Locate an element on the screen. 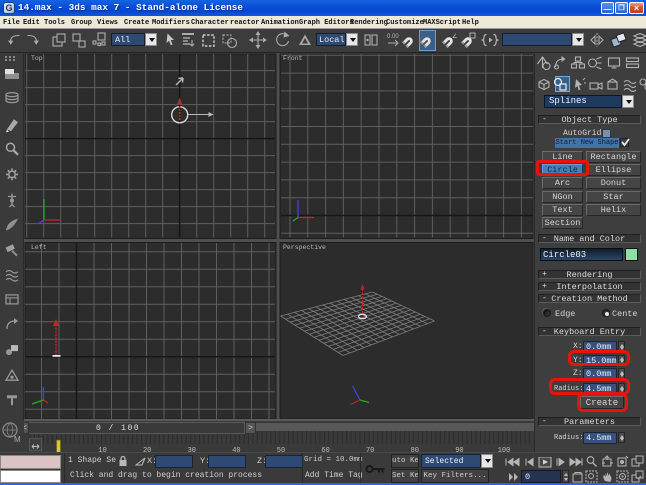 Image resolution: width=646 pixels, height=485 pixels. svg-text: M is located at coordinates (17, 439).